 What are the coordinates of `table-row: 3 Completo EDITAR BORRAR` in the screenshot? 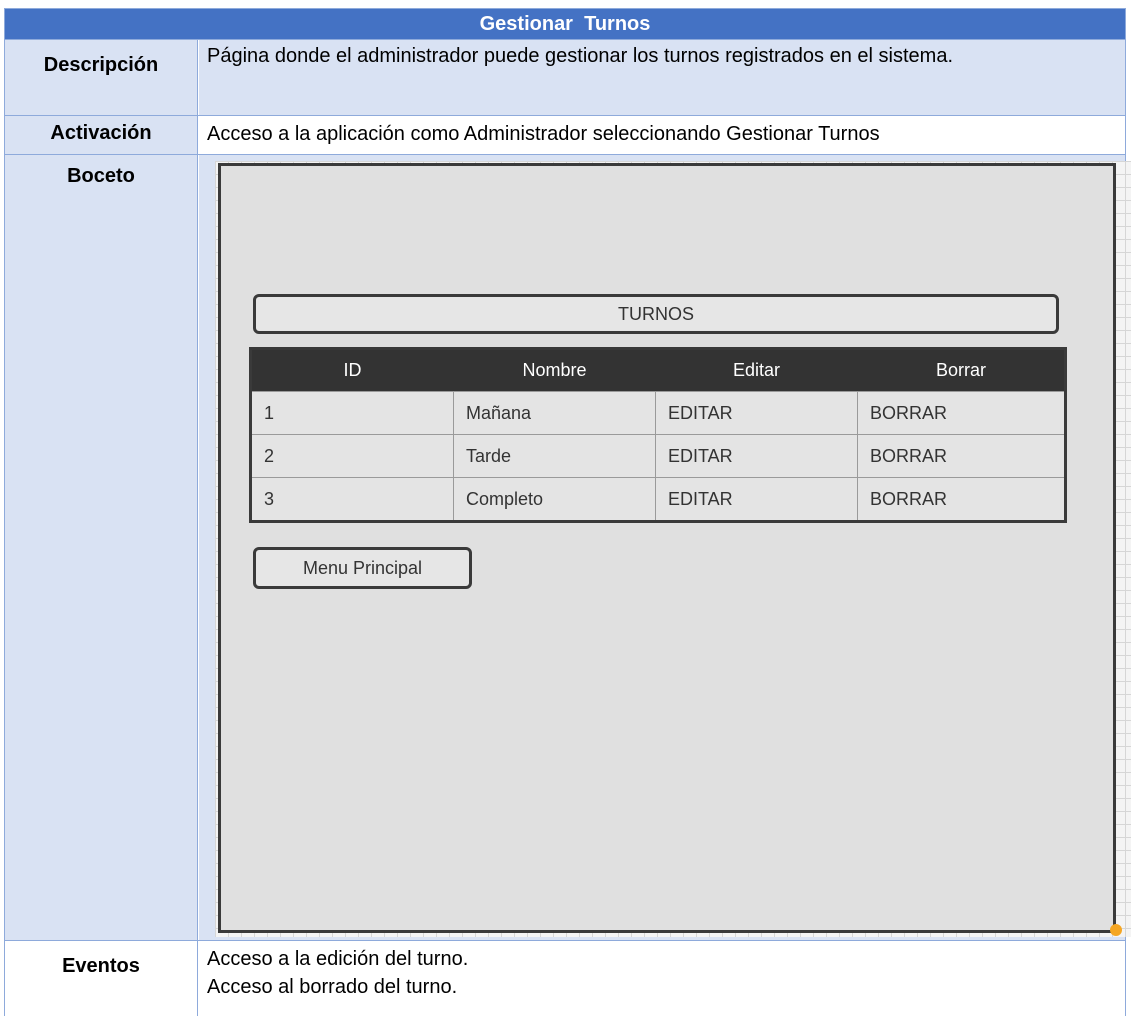 It's located at (658, 499).